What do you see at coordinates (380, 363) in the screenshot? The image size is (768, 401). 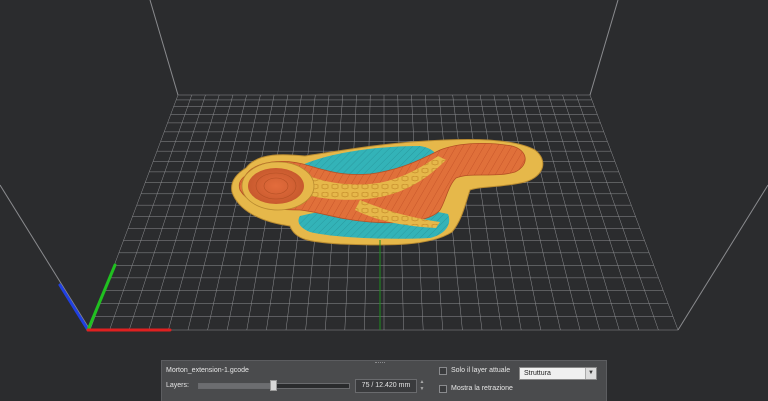 I see `panel-drag-handle` at bounding box center [380, 363].